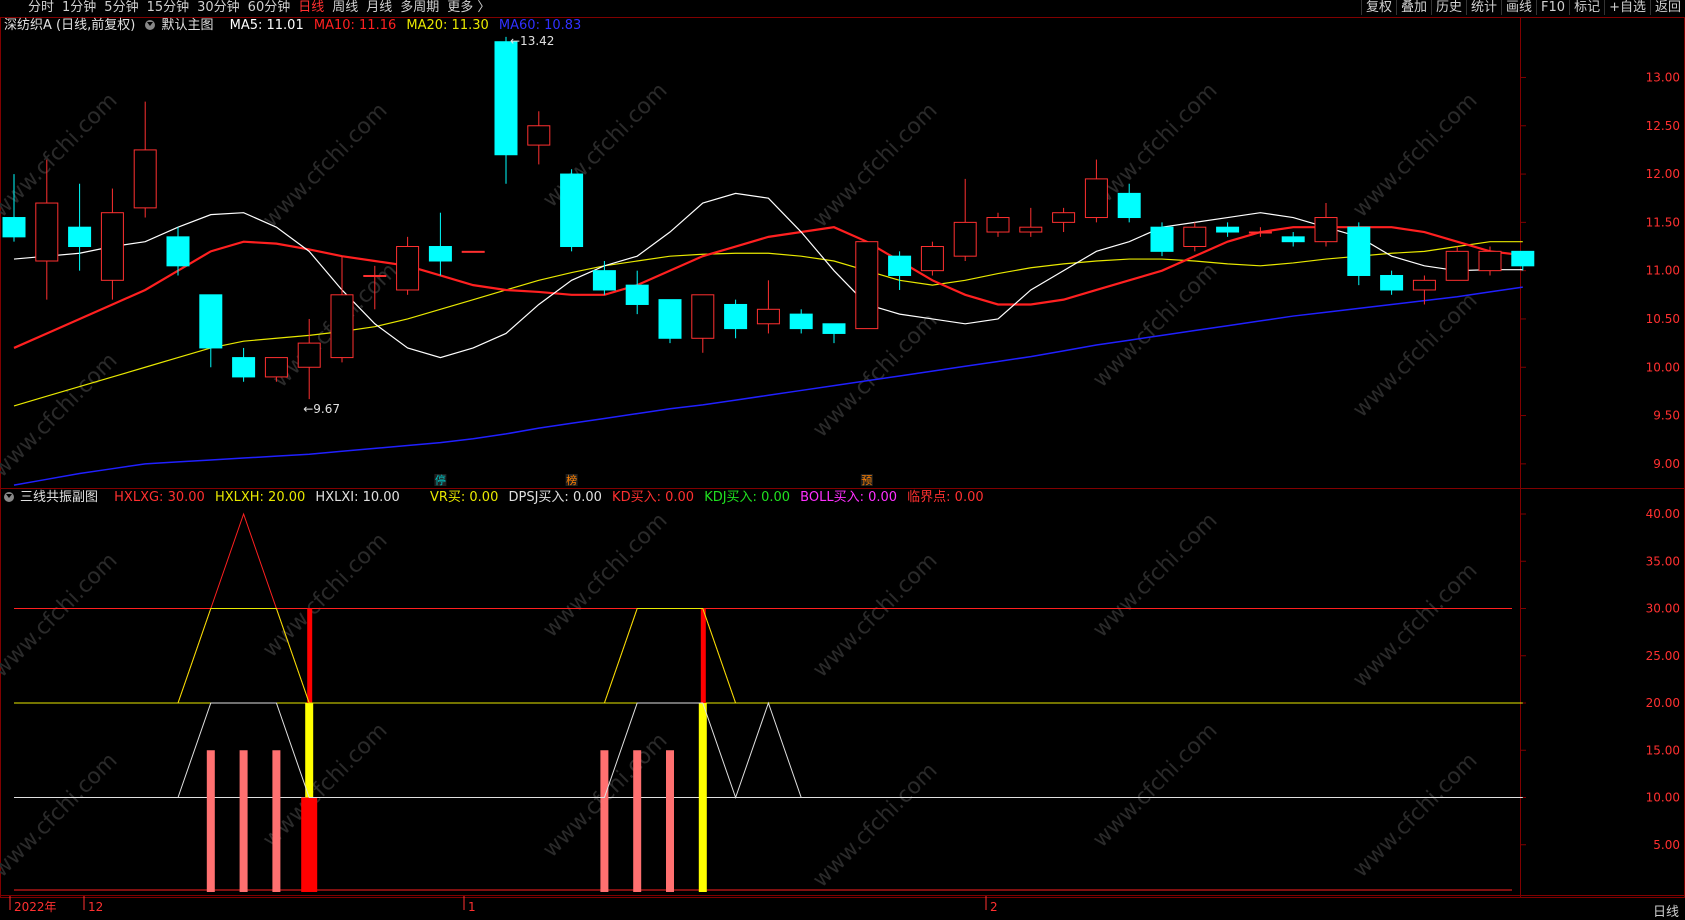 Image resolution: width=1685 pixels, height=920 pixels. Describe the element at coordinates (1413, 7) in the screenshot. I see `toolbar-button: 叠加` at that location.